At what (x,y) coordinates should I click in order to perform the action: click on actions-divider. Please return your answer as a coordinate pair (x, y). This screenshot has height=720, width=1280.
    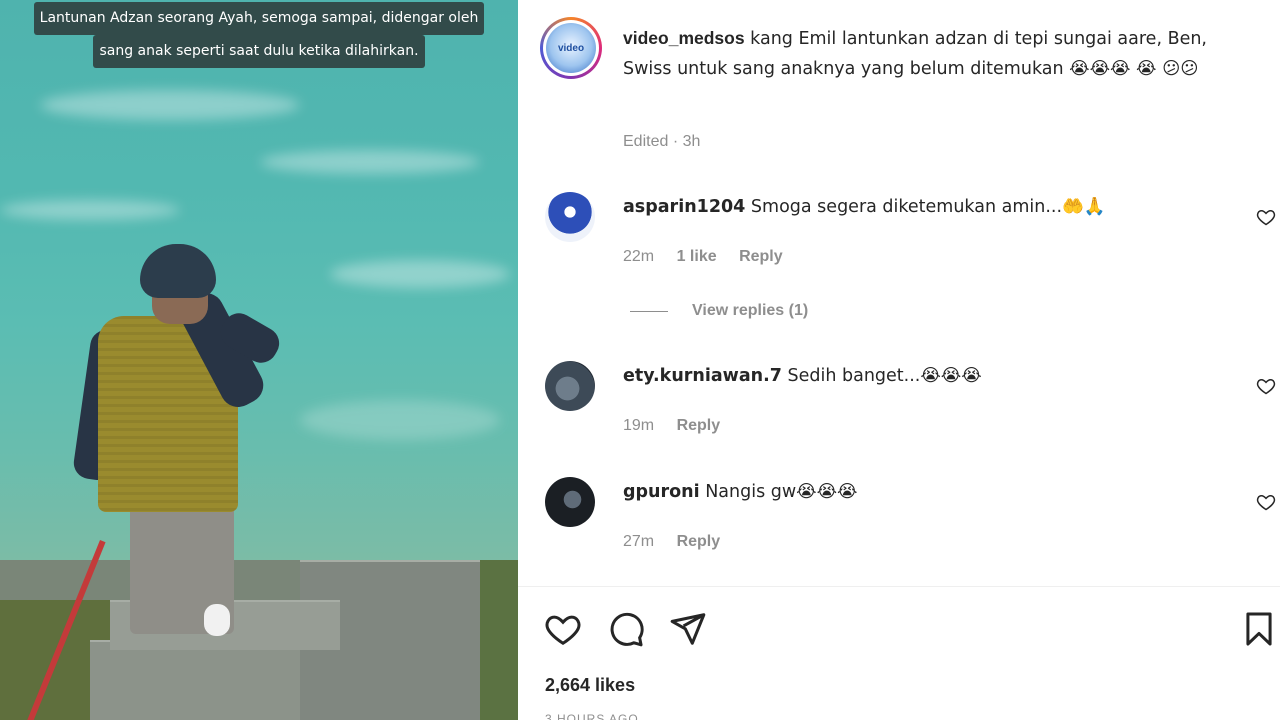
    Looking at the image, I should click on (899, 586).